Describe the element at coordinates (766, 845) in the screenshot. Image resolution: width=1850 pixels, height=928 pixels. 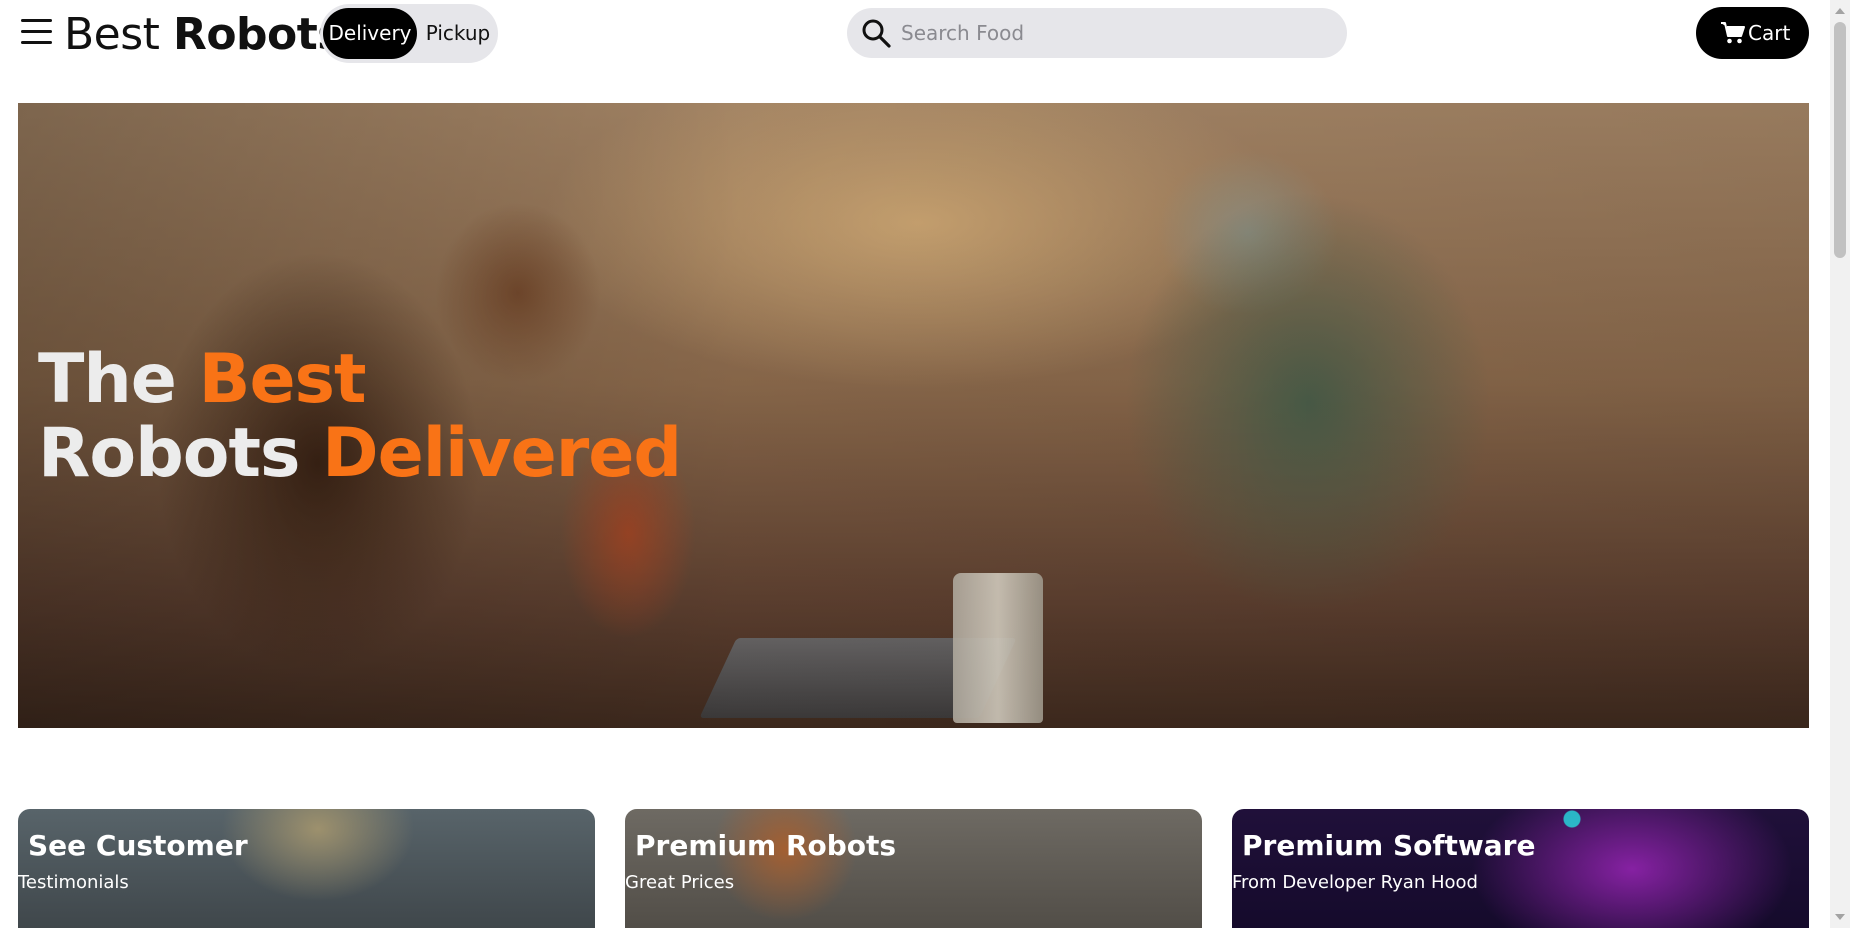
I see `card-title: Premium Robots` at that location.